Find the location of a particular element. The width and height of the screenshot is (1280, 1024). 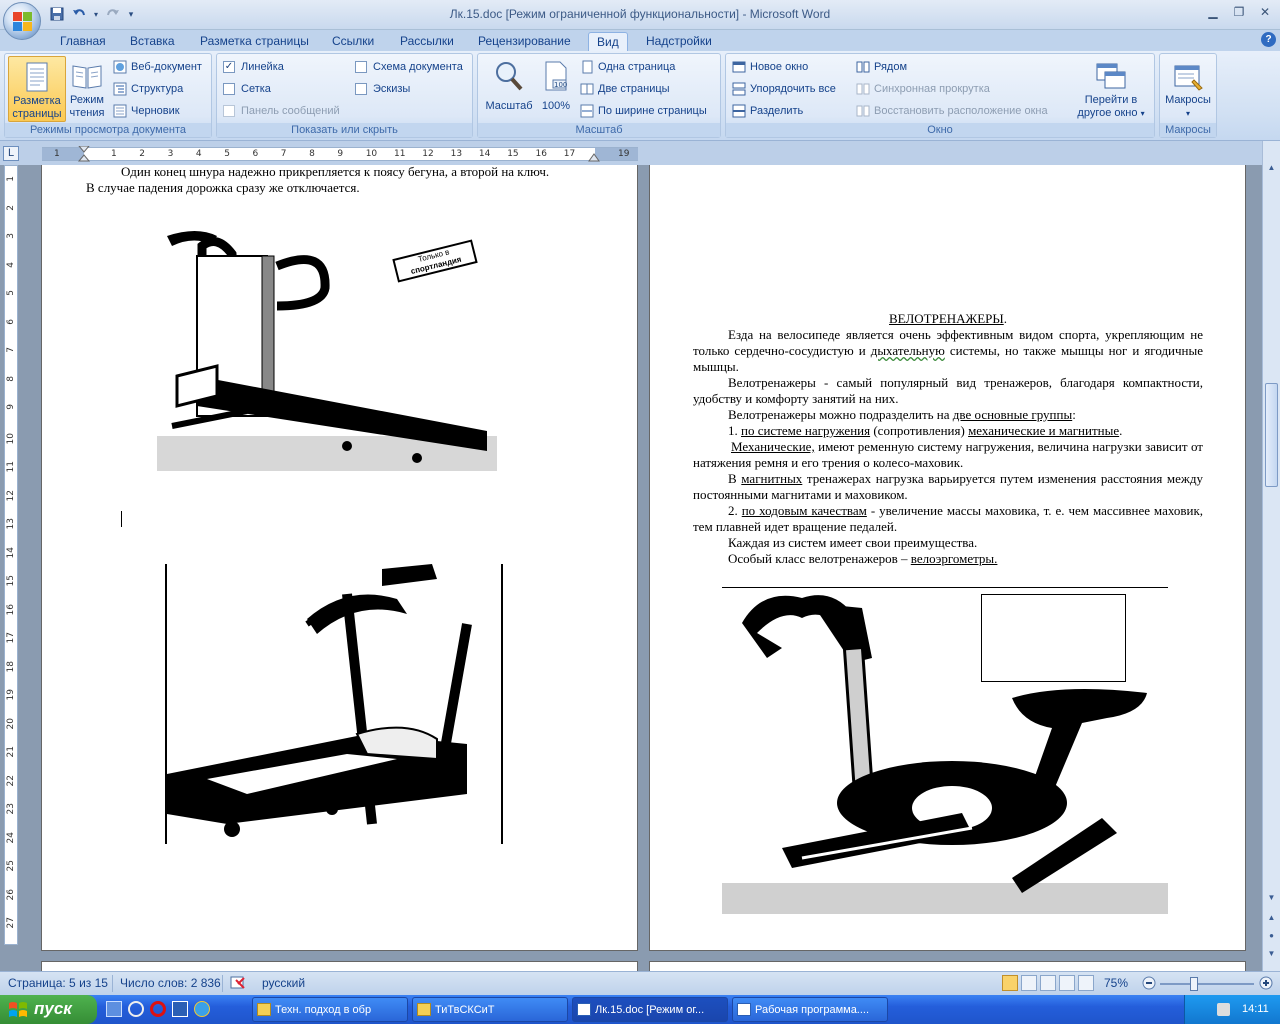

app-launch-icon is located at coordinates (136, 1009).